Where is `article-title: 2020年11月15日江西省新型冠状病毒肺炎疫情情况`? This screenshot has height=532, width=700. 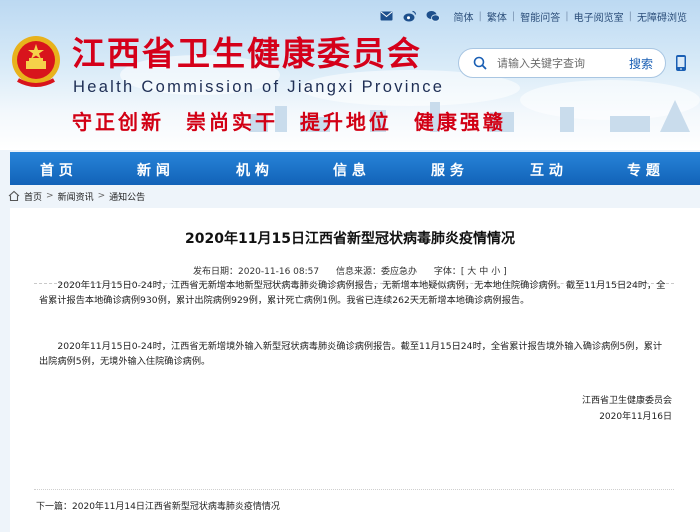 article-title: 2020年11月15日江西省新型冠状病毒肺炎疫情情况 is located at coordinates (350, 239).